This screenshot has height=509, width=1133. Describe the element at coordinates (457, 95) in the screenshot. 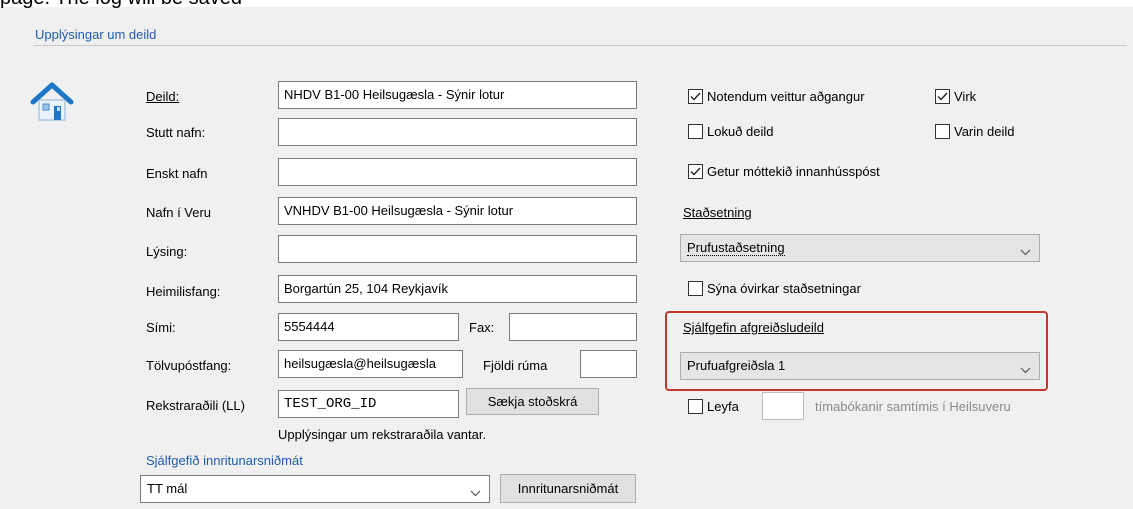

I see `deild-input: NHDV B1-00 Heilsugæsla - Sýnir lotur` at that location.